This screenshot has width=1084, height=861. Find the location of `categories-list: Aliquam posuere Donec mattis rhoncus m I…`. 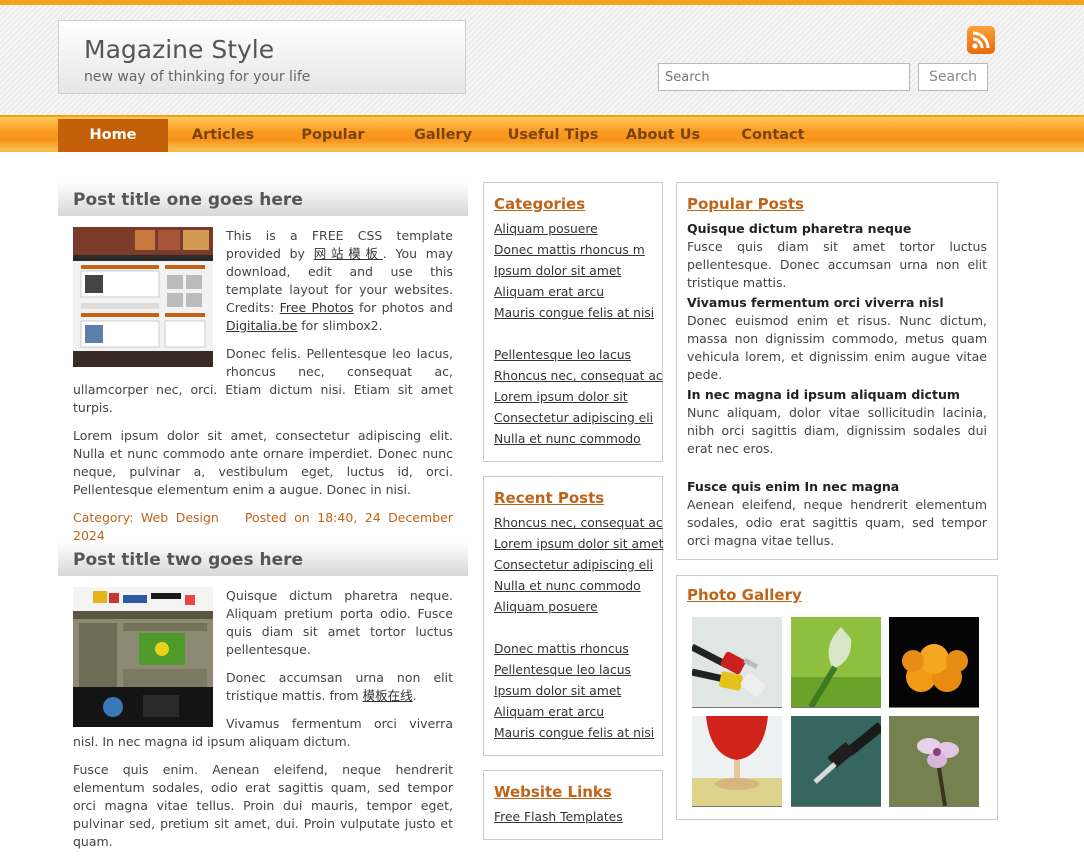

categories-list: Aliquam posuere Donec mattis rhoncus m I… is located at coordinates (578, 334).